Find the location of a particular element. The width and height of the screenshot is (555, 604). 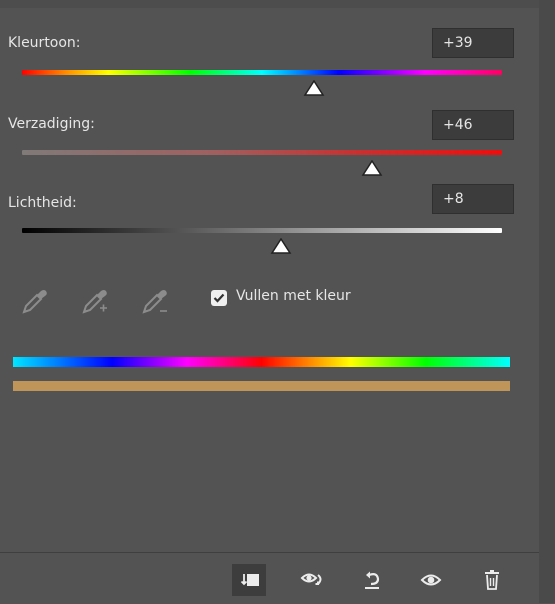

delete-button is located at coordinates (493, 580).